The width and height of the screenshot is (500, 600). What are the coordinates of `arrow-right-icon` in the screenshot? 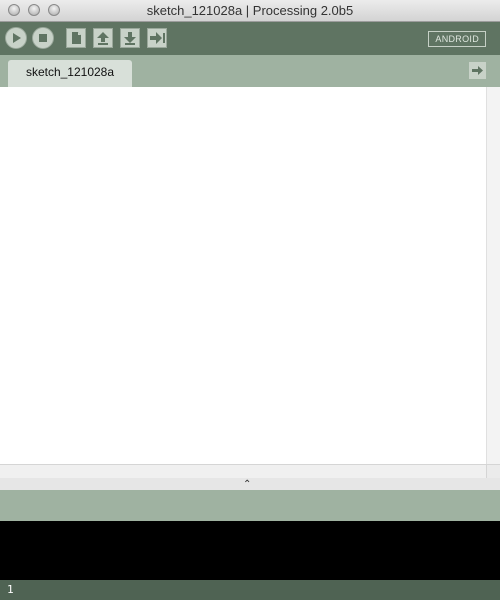 It's located at (477, 70).